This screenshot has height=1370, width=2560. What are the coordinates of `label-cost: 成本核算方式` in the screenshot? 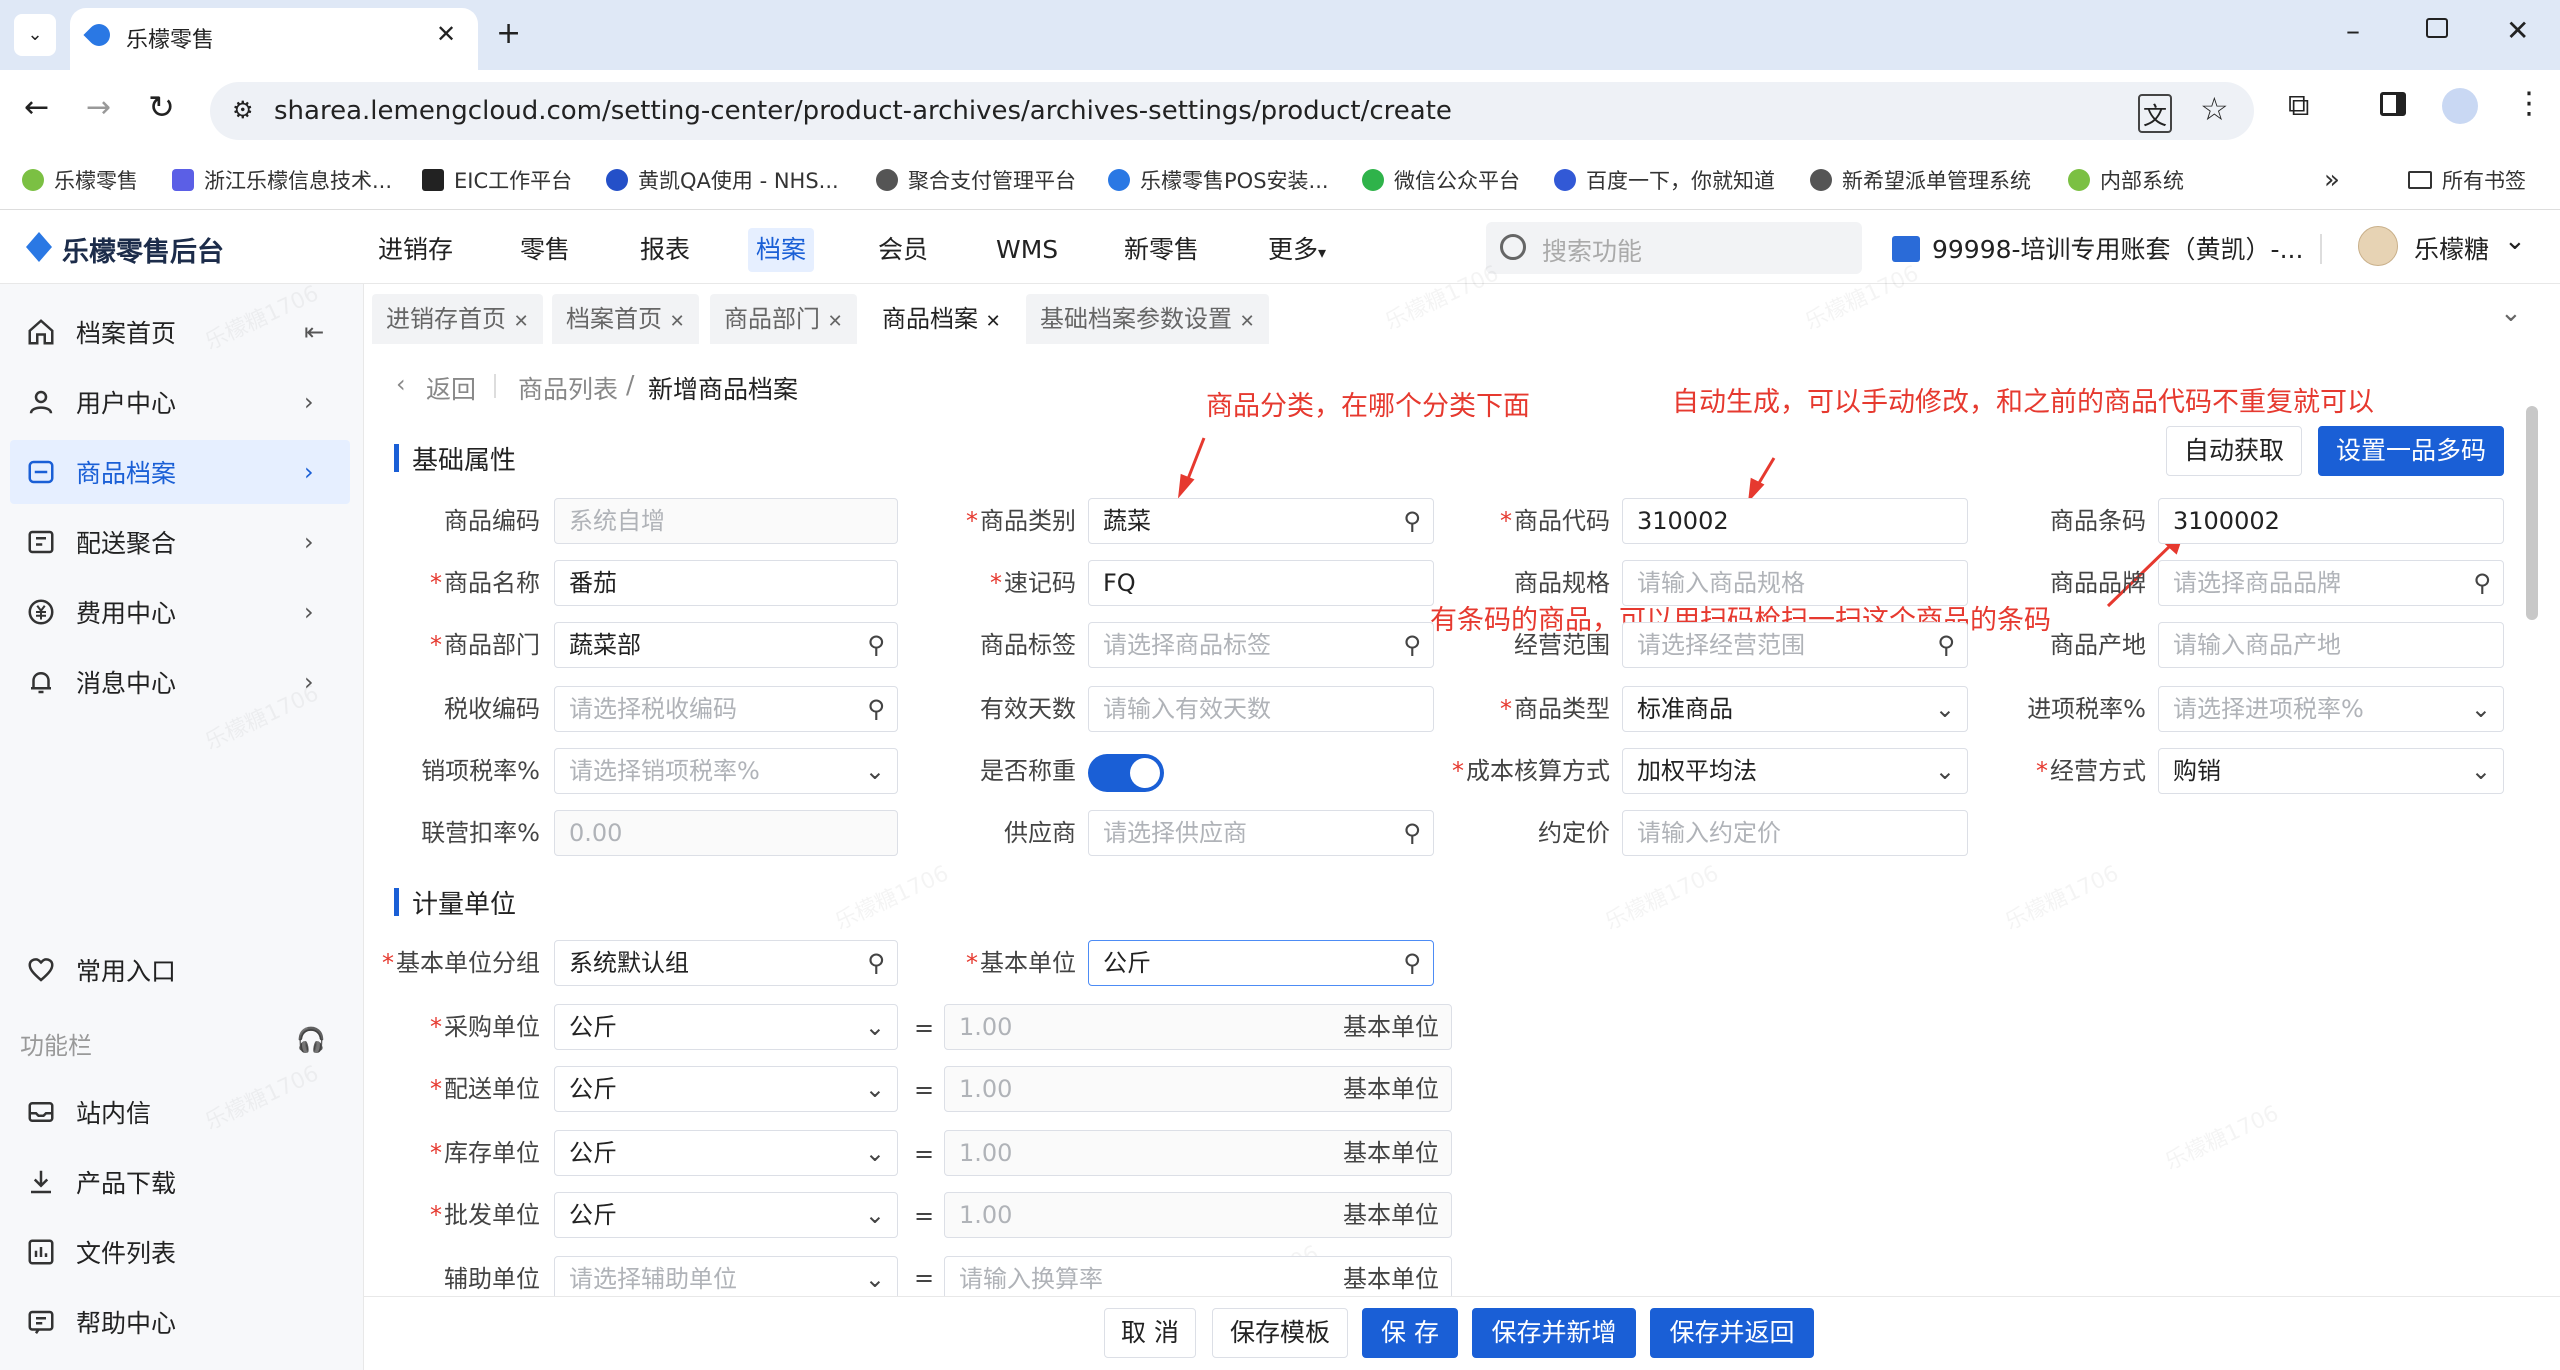 It's located at (1515, 771).